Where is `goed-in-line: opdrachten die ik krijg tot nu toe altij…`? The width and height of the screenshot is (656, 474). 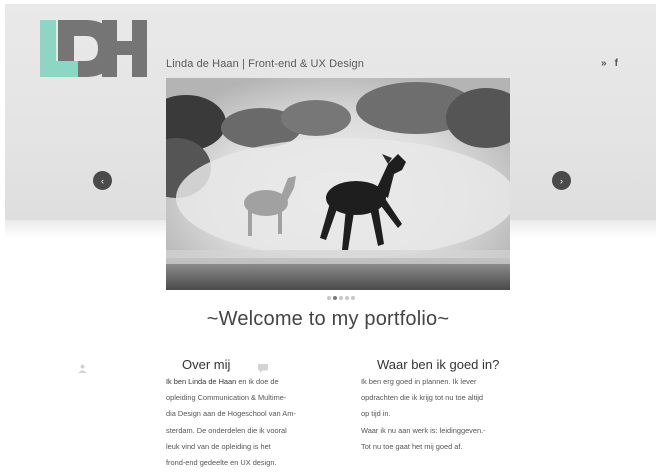 goed-in-line: opdrachten die ik krijg tot nu toe altij… is located at coordinates (422, 398).